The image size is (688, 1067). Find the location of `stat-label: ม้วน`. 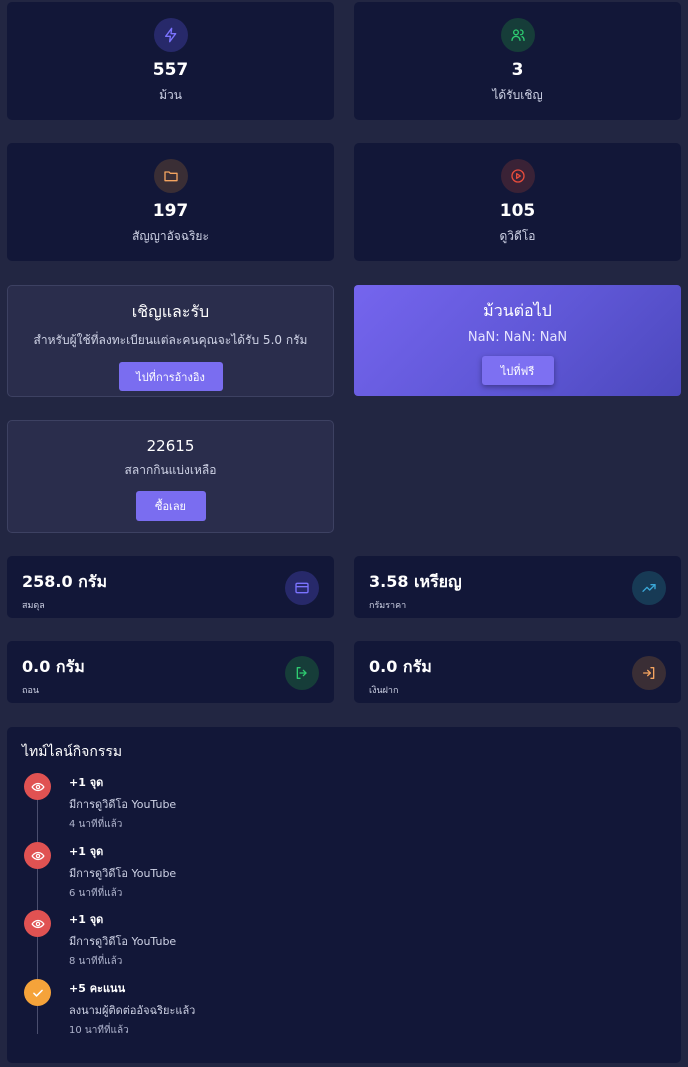

stat-label: ม้วน is located at coordinates (170, 95).